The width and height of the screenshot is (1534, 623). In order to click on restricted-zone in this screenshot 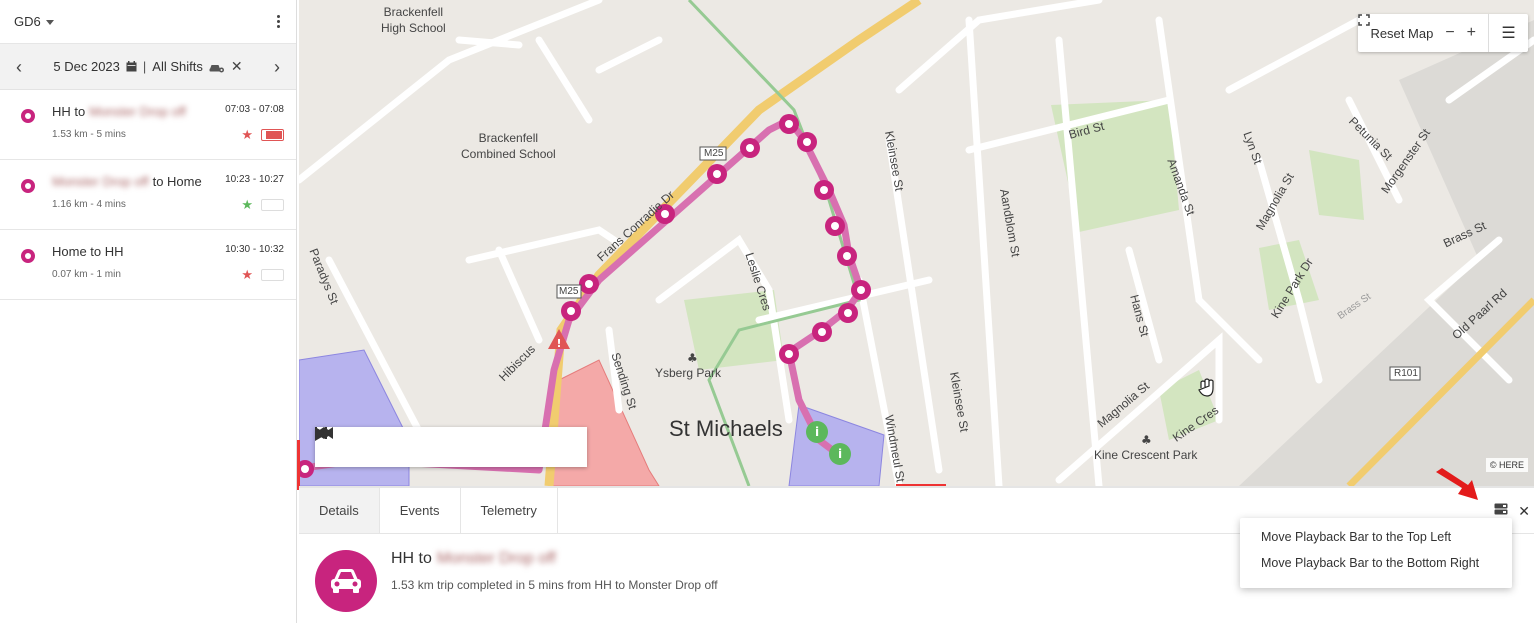, I will do `click(604, 422)`.